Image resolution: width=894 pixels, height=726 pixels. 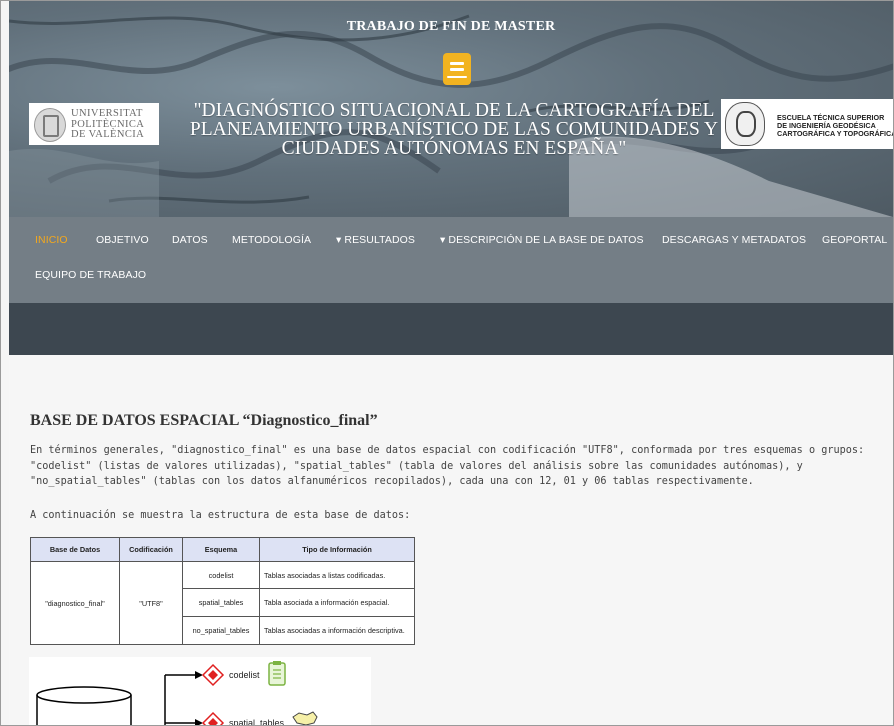 What do you see at coordinates (257, 722) in the screenshot?
I see `diagram-node-spatial-tables: spatial_tables` at bounding box center [257, 722].